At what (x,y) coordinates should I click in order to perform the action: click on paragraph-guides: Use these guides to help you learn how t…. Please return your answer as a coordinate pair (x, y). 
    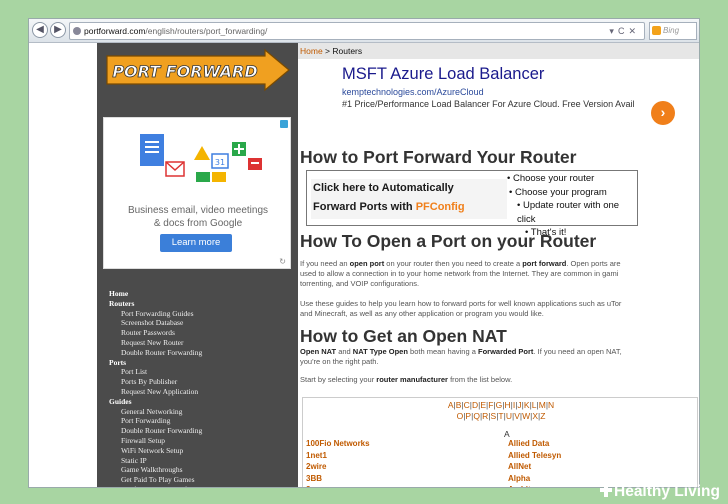
    Looking at the image, I should click on (499, 309).